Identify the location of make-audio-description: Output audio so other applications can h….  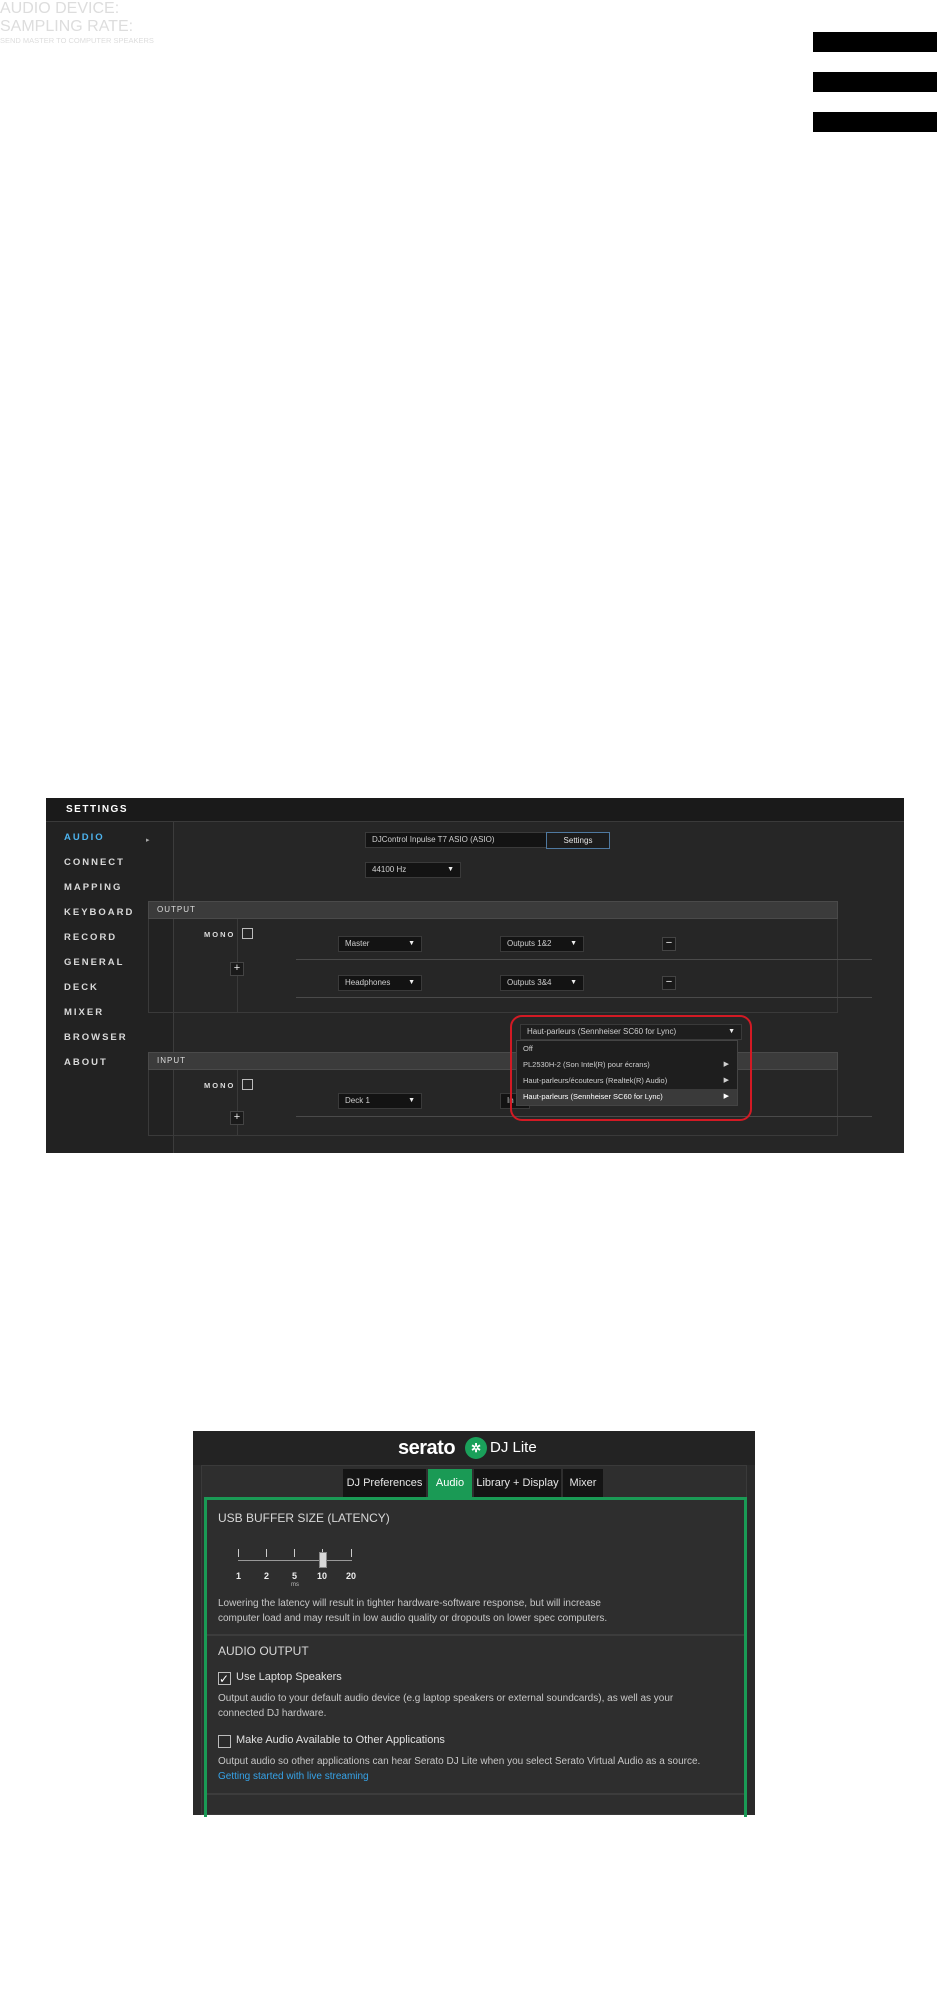
(459, 1761).